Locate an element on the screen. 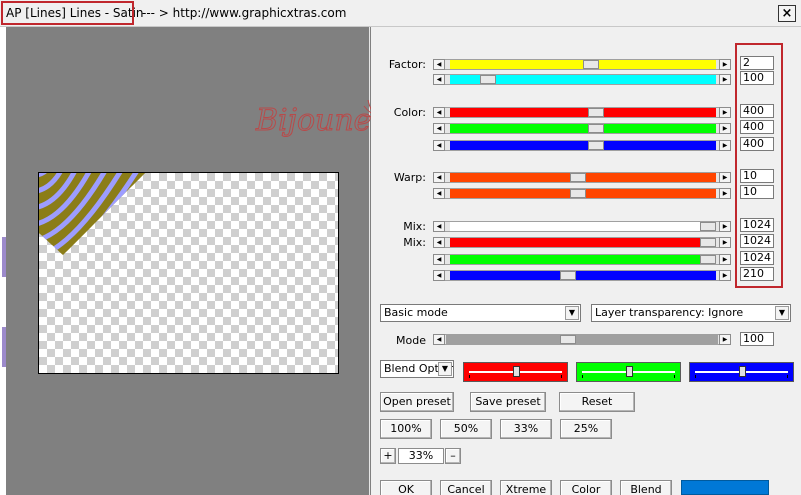 The height and width of the screenshot is (495, 801). watermark-logo: Bijounet is located at coordinates (319, 118).